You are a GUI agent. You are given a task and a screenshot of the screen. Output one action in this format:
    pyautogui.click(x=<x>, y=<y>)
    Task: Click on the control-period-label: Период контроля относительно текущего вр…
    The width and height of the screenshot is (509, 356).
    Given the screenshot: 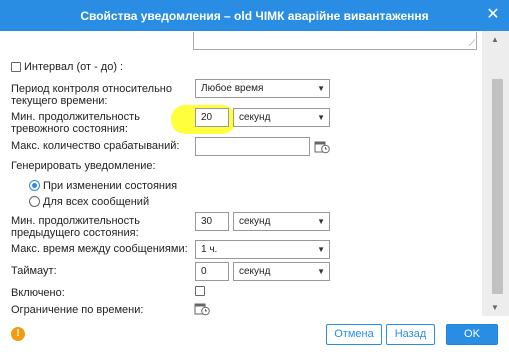 What is the action you would take?
    pyautogui.click(x=91, y=95)
    